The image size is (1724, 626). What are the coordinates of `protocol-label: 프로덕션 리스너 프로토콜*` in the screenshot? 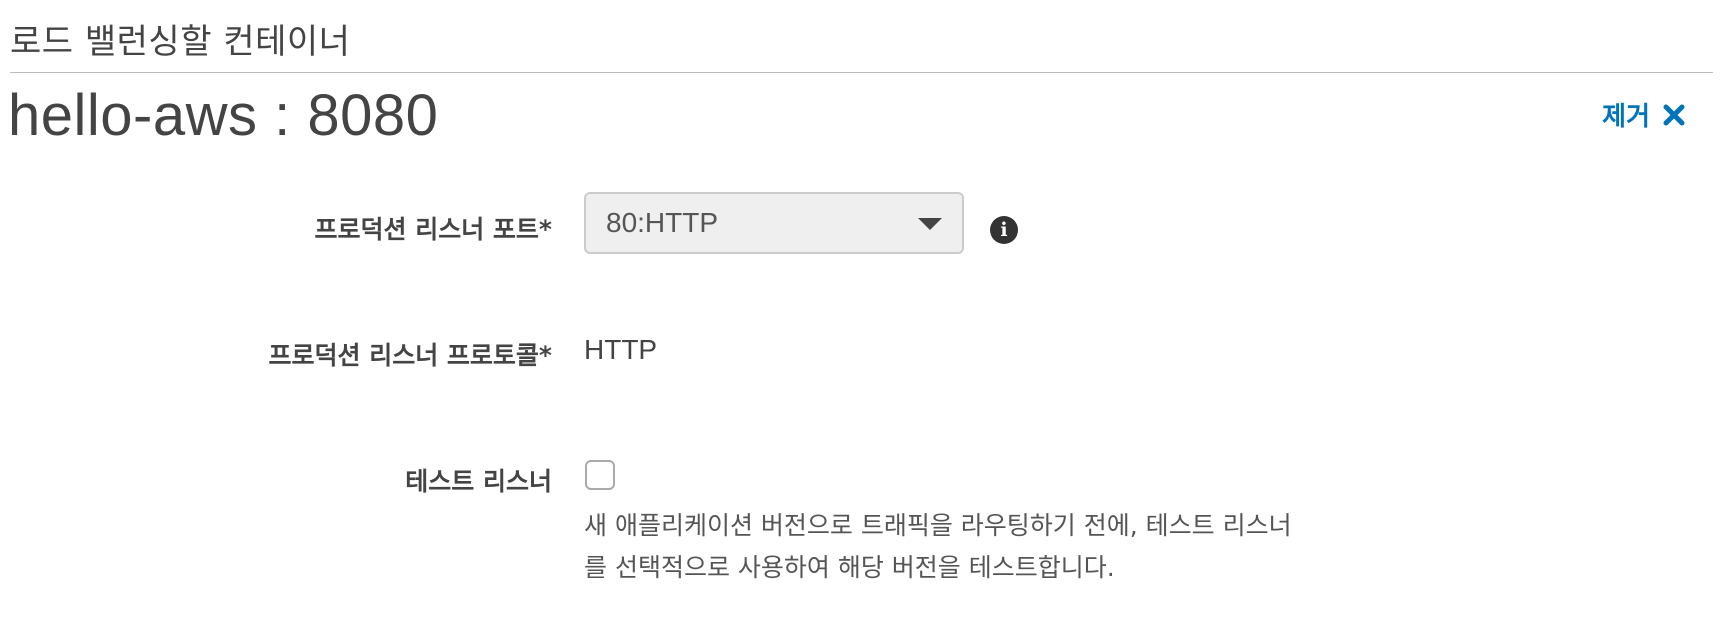 It's located at (410, 355).